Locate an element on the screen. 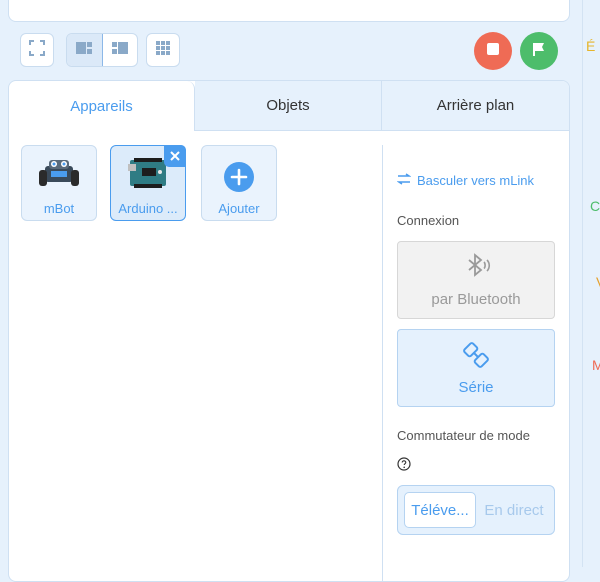  layout-narrow-button is located at coordinates (120, 50).